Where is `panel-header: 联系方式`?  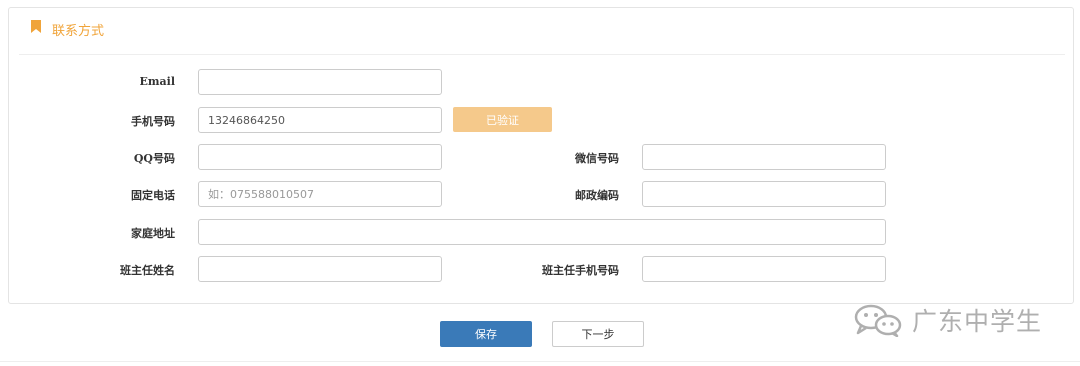
panel-header: 联系方式 is located at coordinates (542, 31).